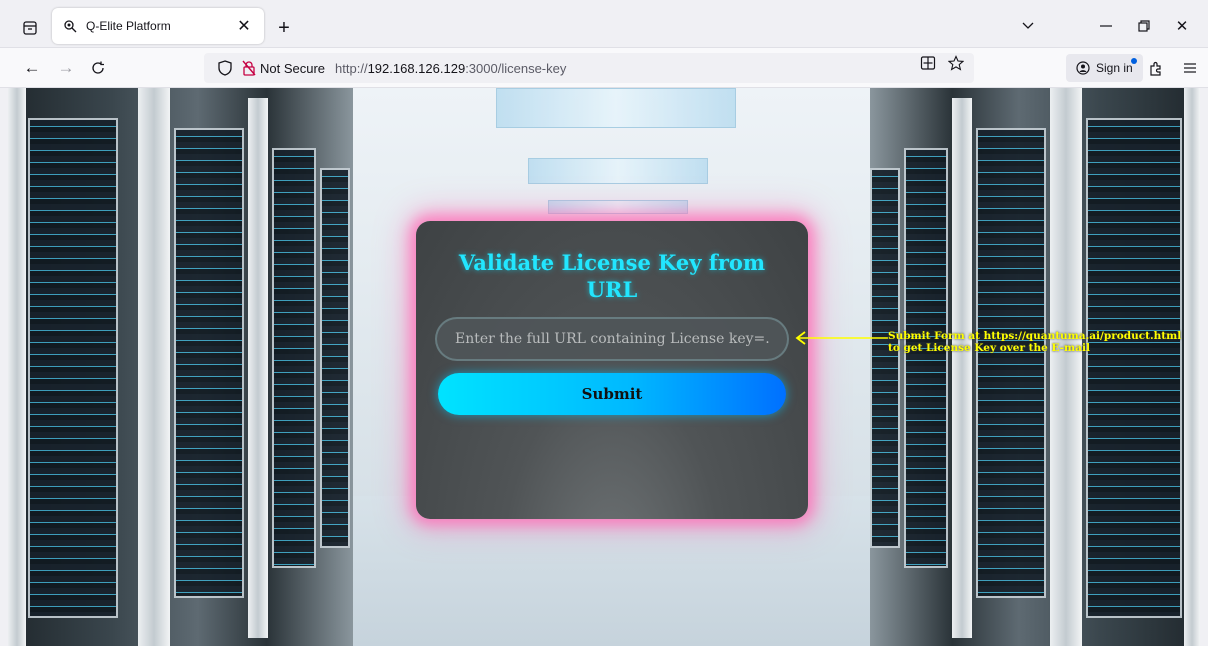 The height and width of the screenshot is (646, 1208). What do you see at coordinates (612, 276) in the screenshot?
I see `card-title: Validate License Key from URL` at bounding box center [612, 276].